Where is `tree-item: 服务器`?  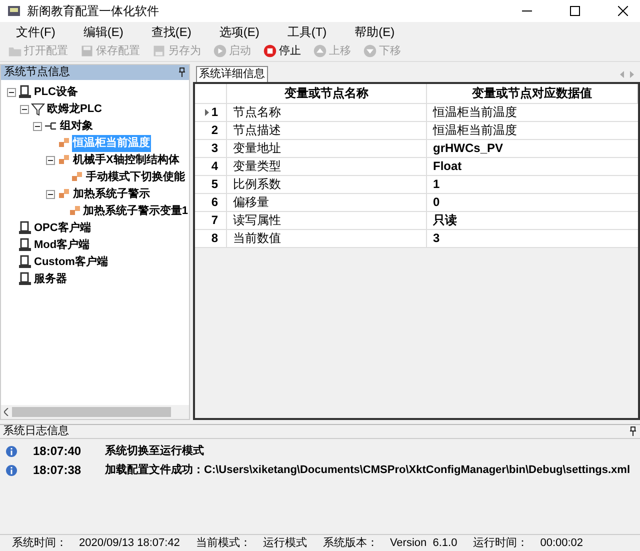
tree-item: 服务器 is located at coordinates (50, 279).